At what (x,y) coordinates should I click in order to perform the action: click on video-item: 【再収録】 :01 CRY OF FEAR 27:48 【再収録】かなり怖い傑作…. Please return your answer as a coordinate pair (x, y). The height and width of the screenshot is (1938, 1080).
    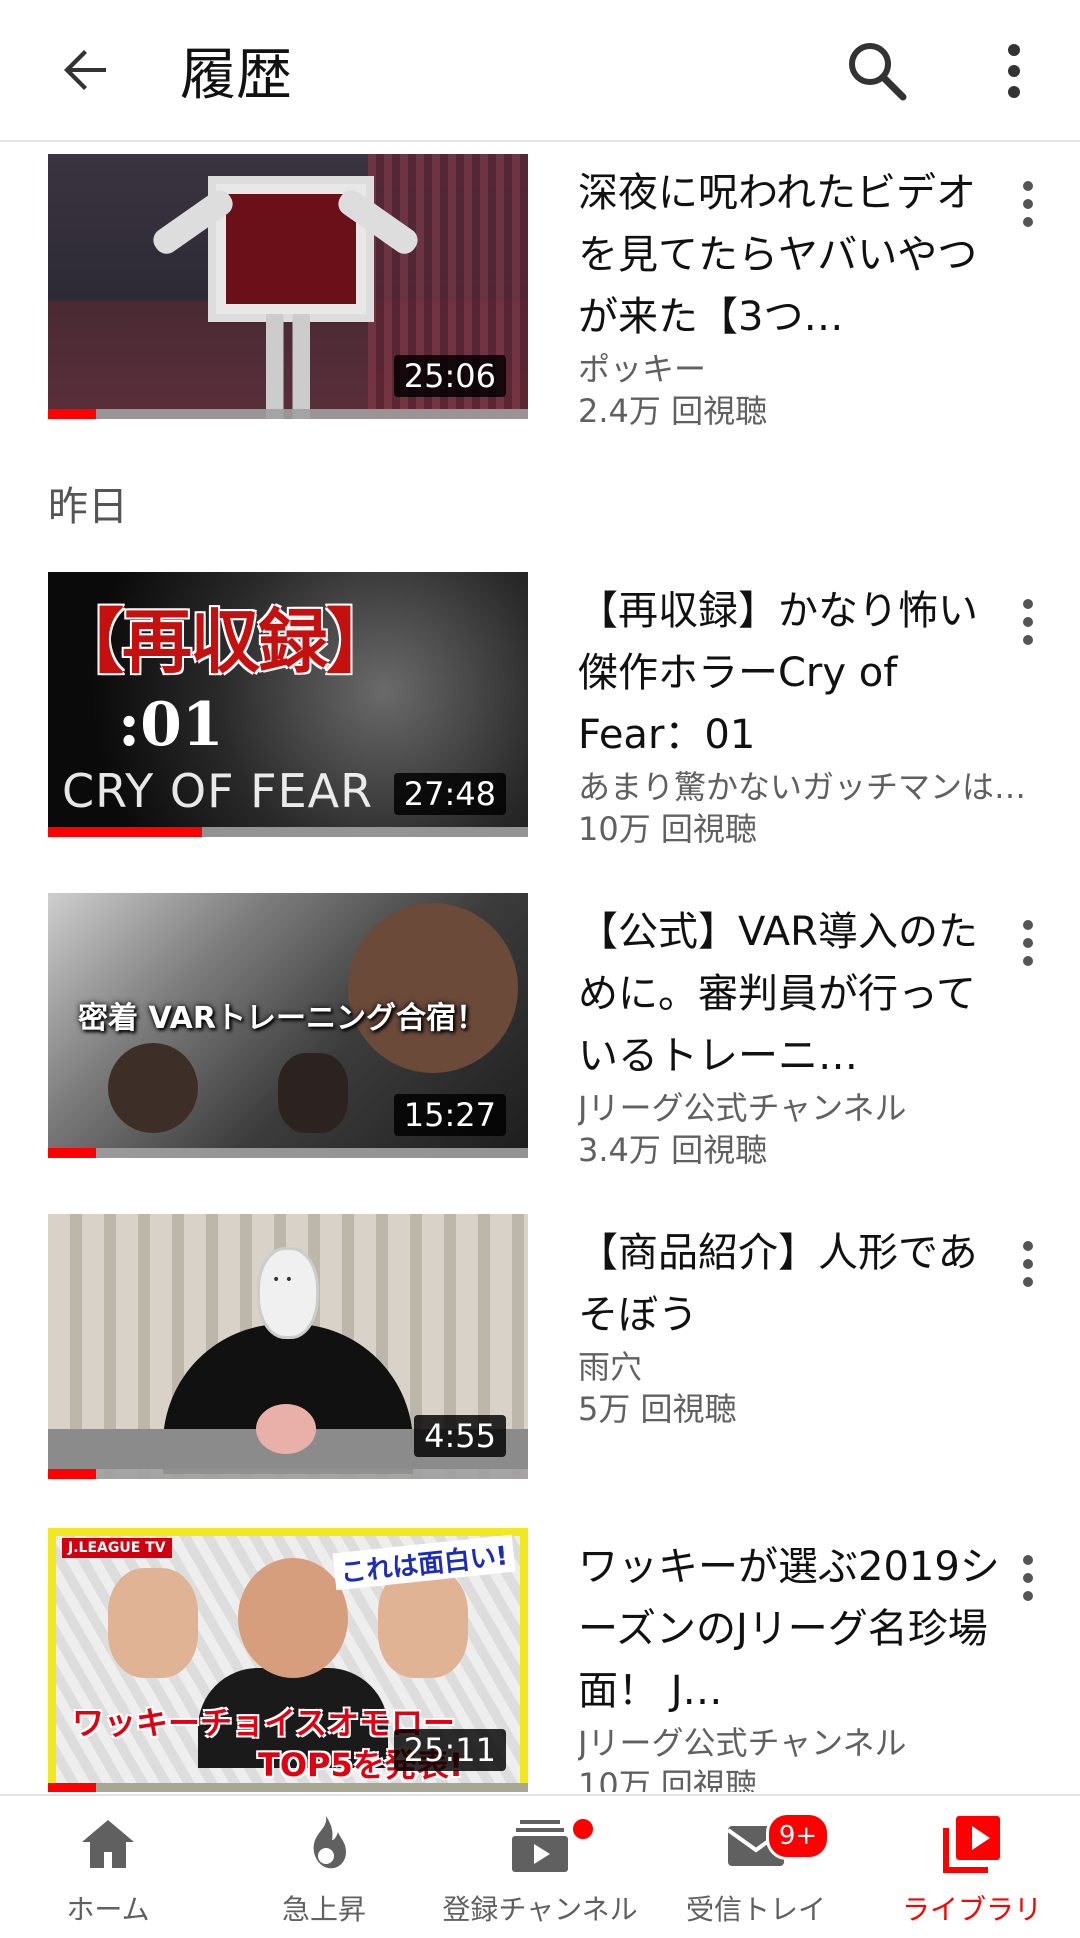
    Looking at the image, I should click on (540, 710).